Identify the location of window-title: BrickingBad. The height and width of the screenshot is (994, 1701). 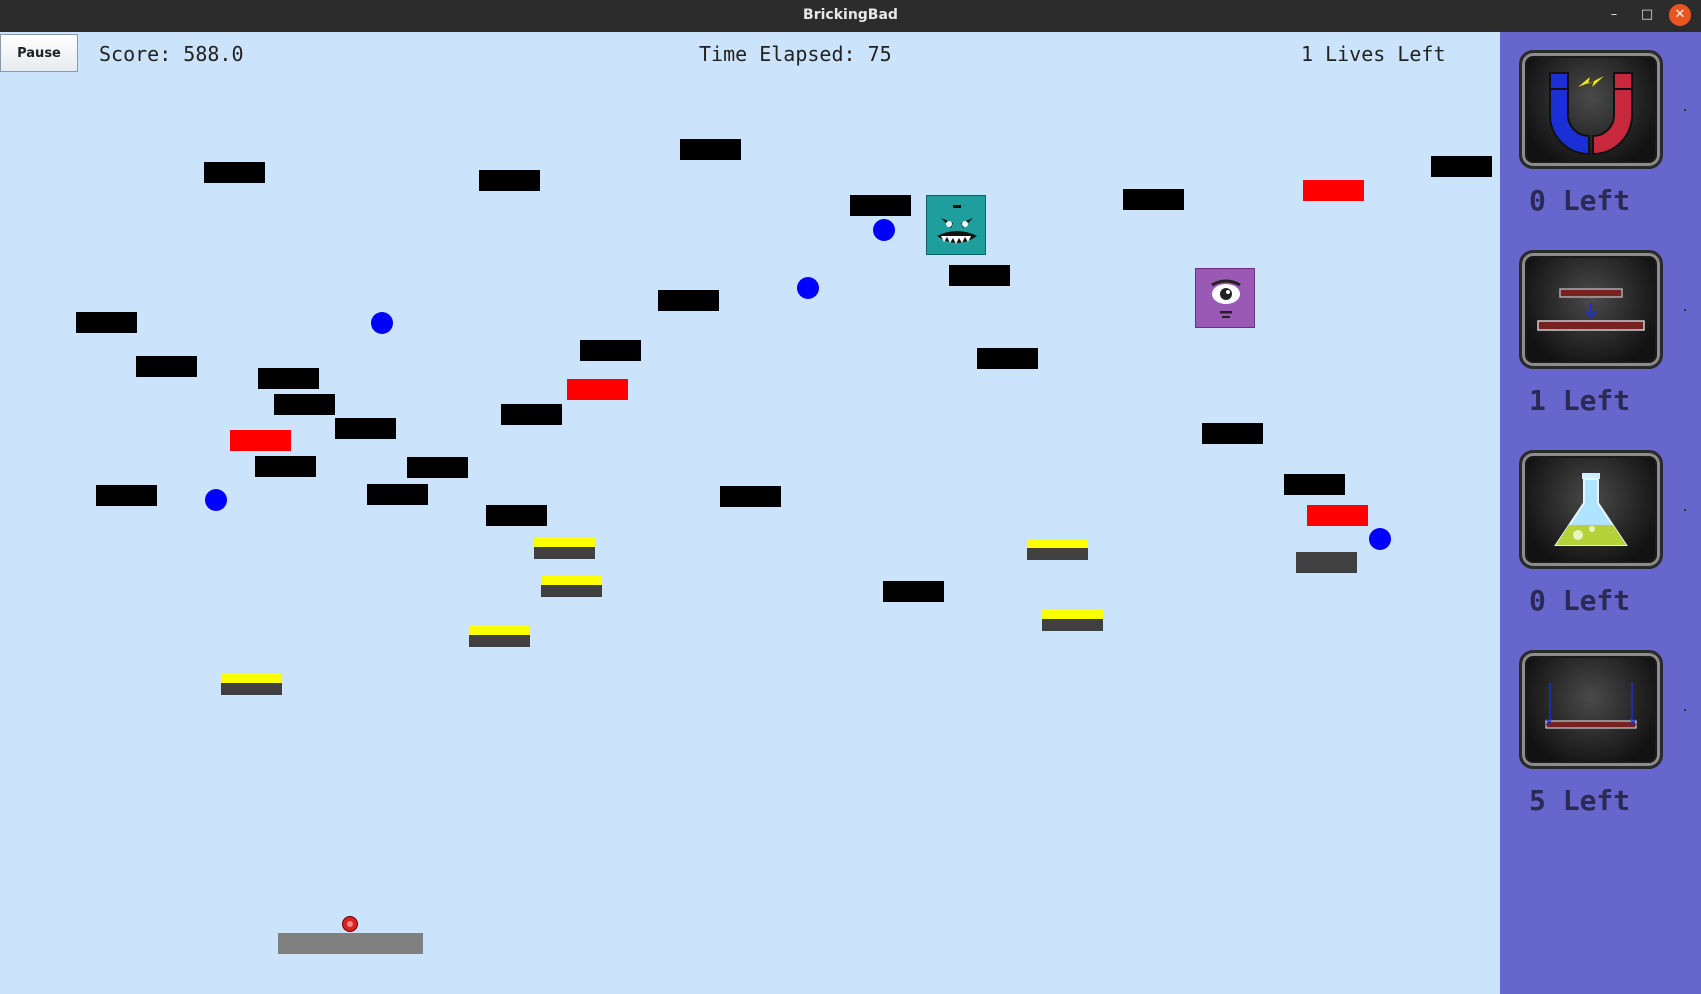
(850, 15).